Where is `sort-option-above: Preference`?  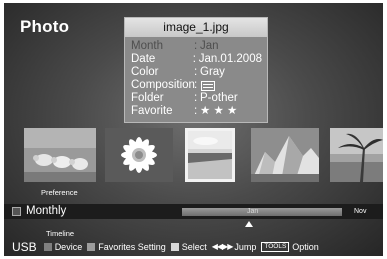
sort-option-above: Preference is located at coordinates (59, 192).